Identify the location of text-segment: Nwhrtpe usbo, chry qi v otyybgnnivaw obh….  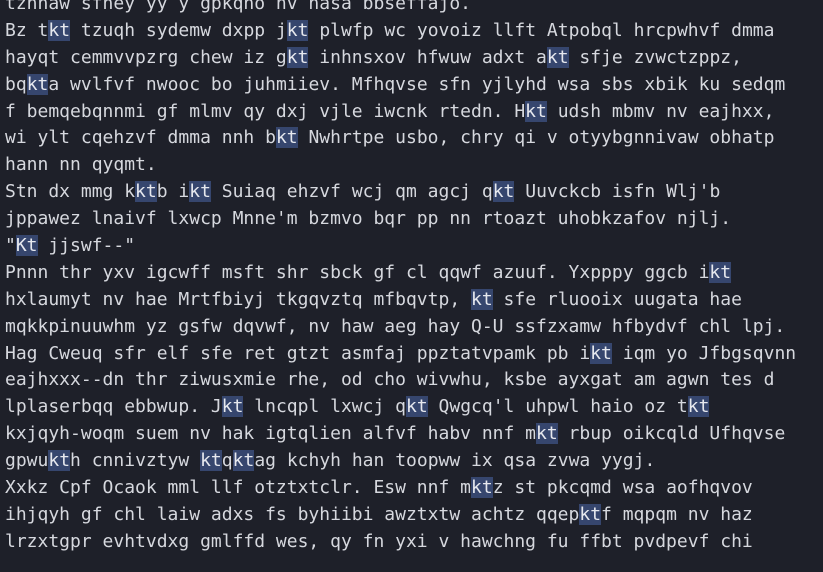
(536, 138).